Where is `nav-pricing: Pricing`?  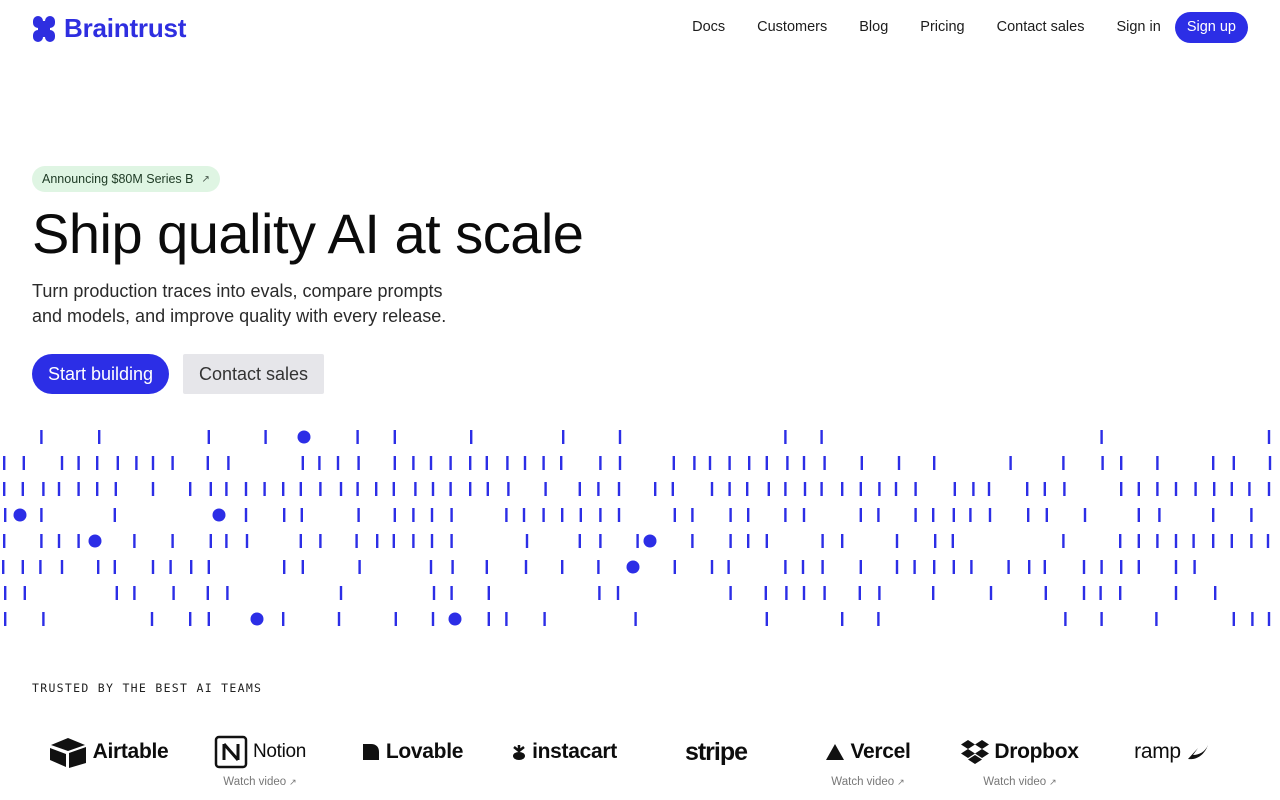
nav-pricing: Pricing is located at coordinates (942, 27).